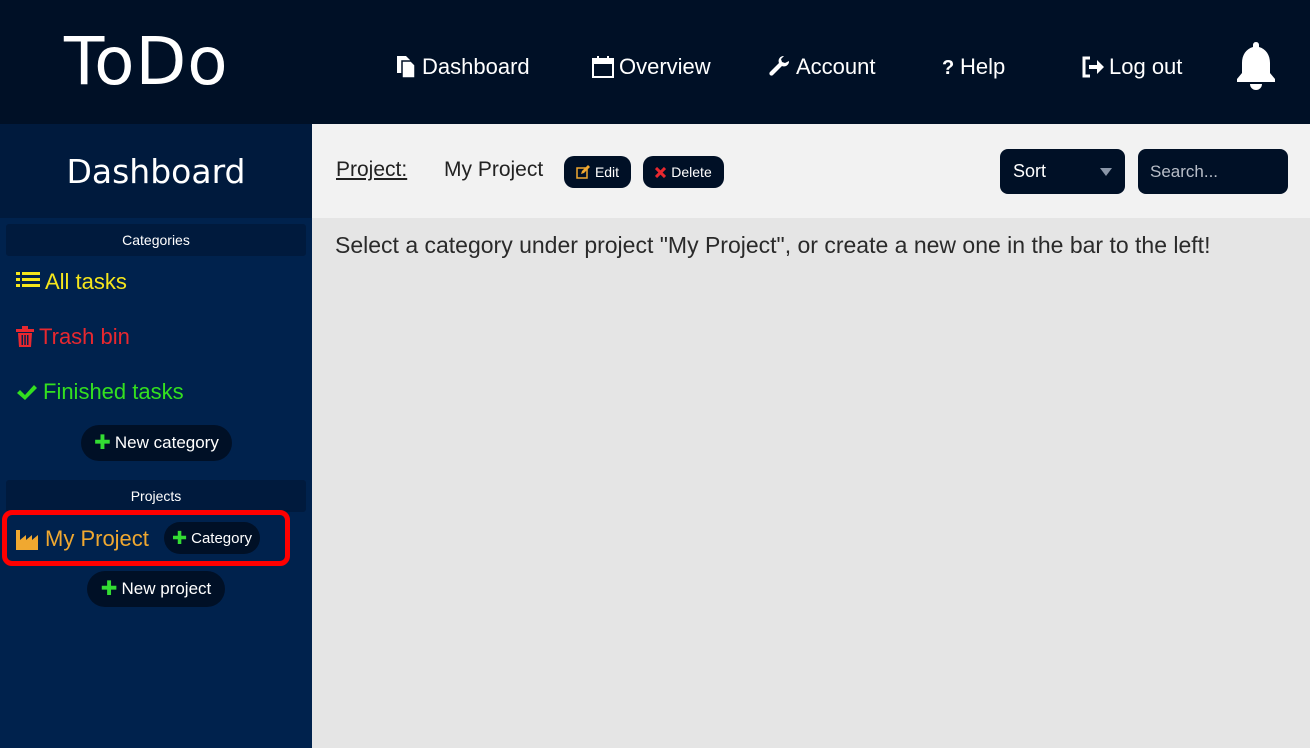 The height and width of the screenshot is (748, 1310). What do you see at coordinates (25, 336) in the screenshot?
I see `trash-icon` at bounding box center [25, 336].